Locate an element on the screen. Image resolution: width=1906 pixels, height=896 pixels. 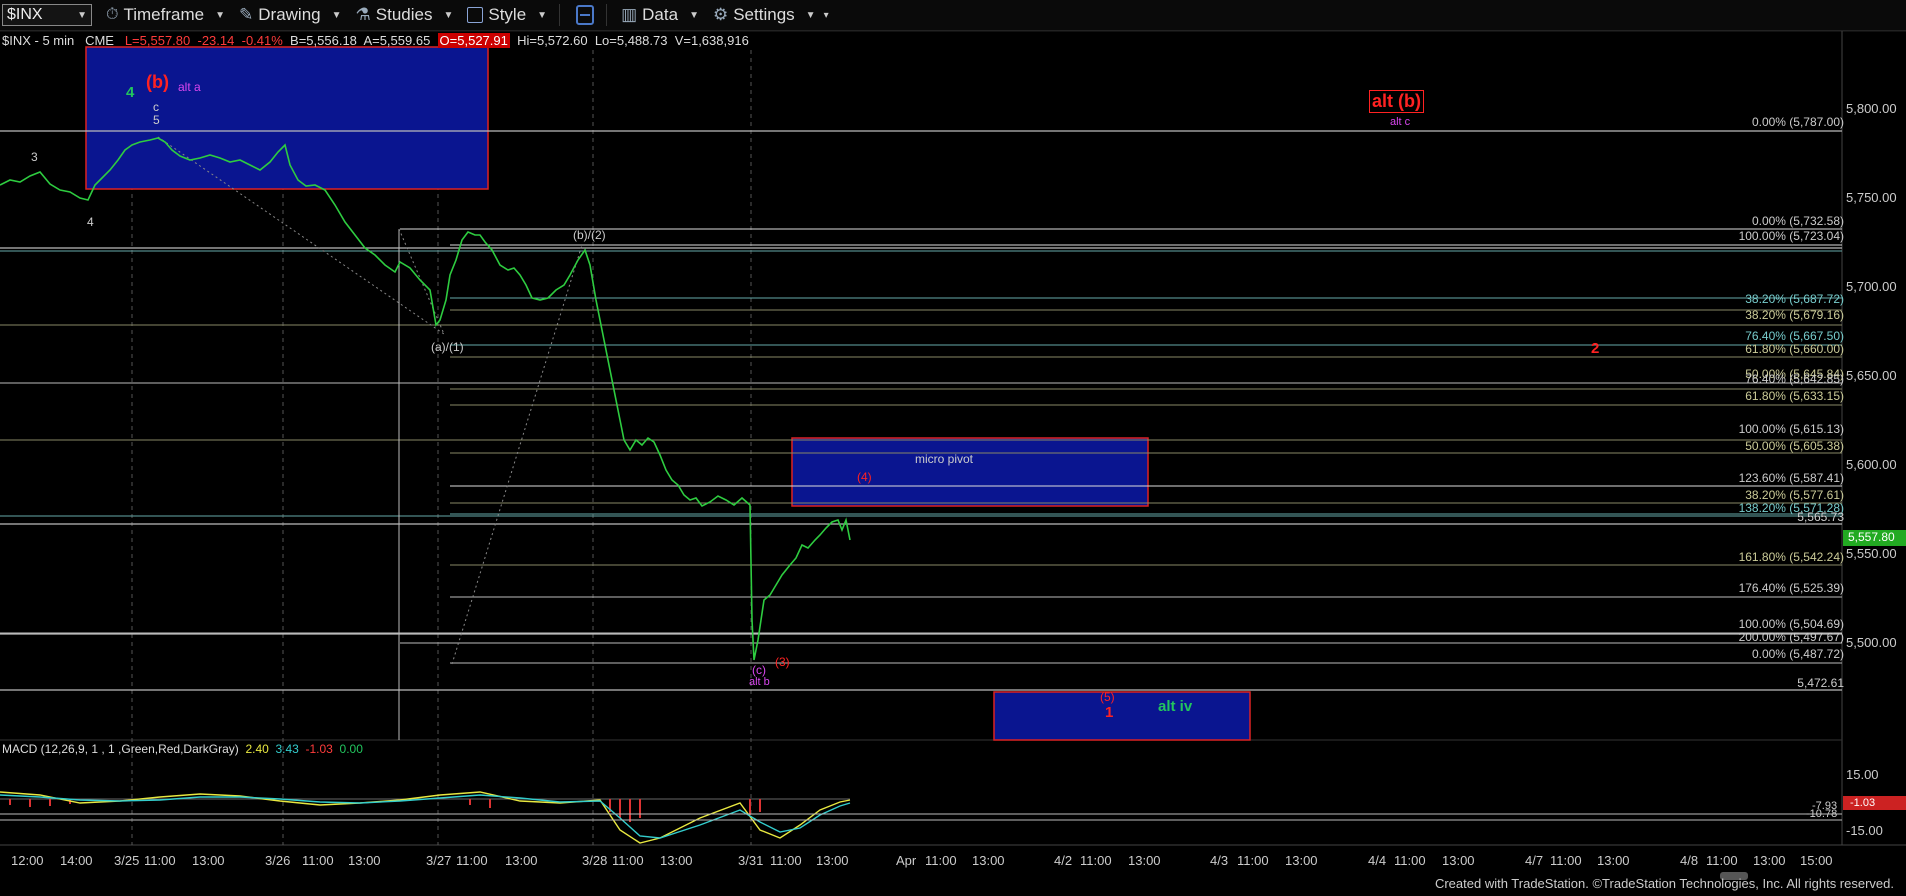
micro-pivot-label: micro pivot is located at coordinates (944, 459).